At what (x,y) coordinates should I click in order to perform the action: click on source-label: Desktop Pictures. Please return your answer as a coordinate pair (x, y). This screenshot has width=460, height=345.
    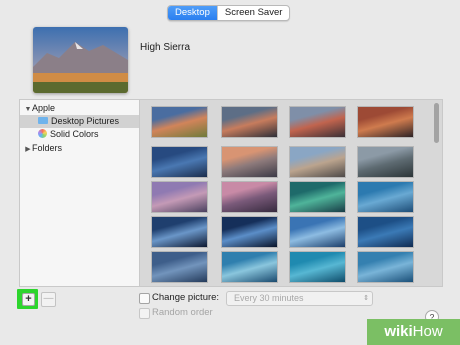
    Looking at the image, I should click on (85, 121).